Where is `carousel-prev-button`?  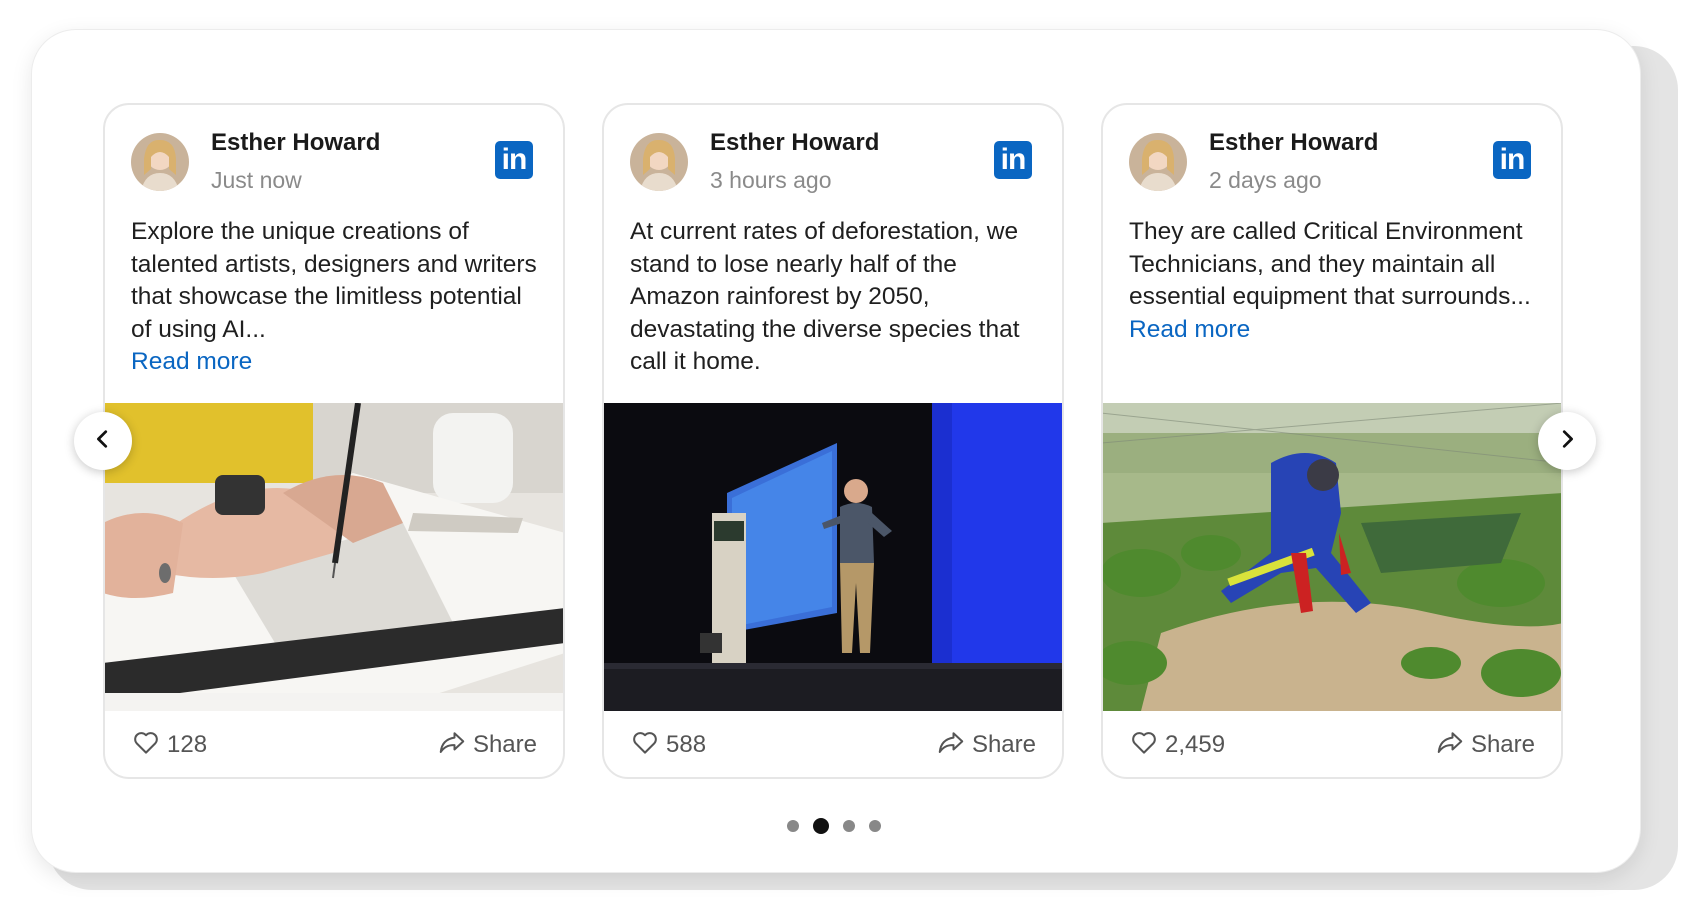 carousel-prev-button is located at coordinates (103, 441).